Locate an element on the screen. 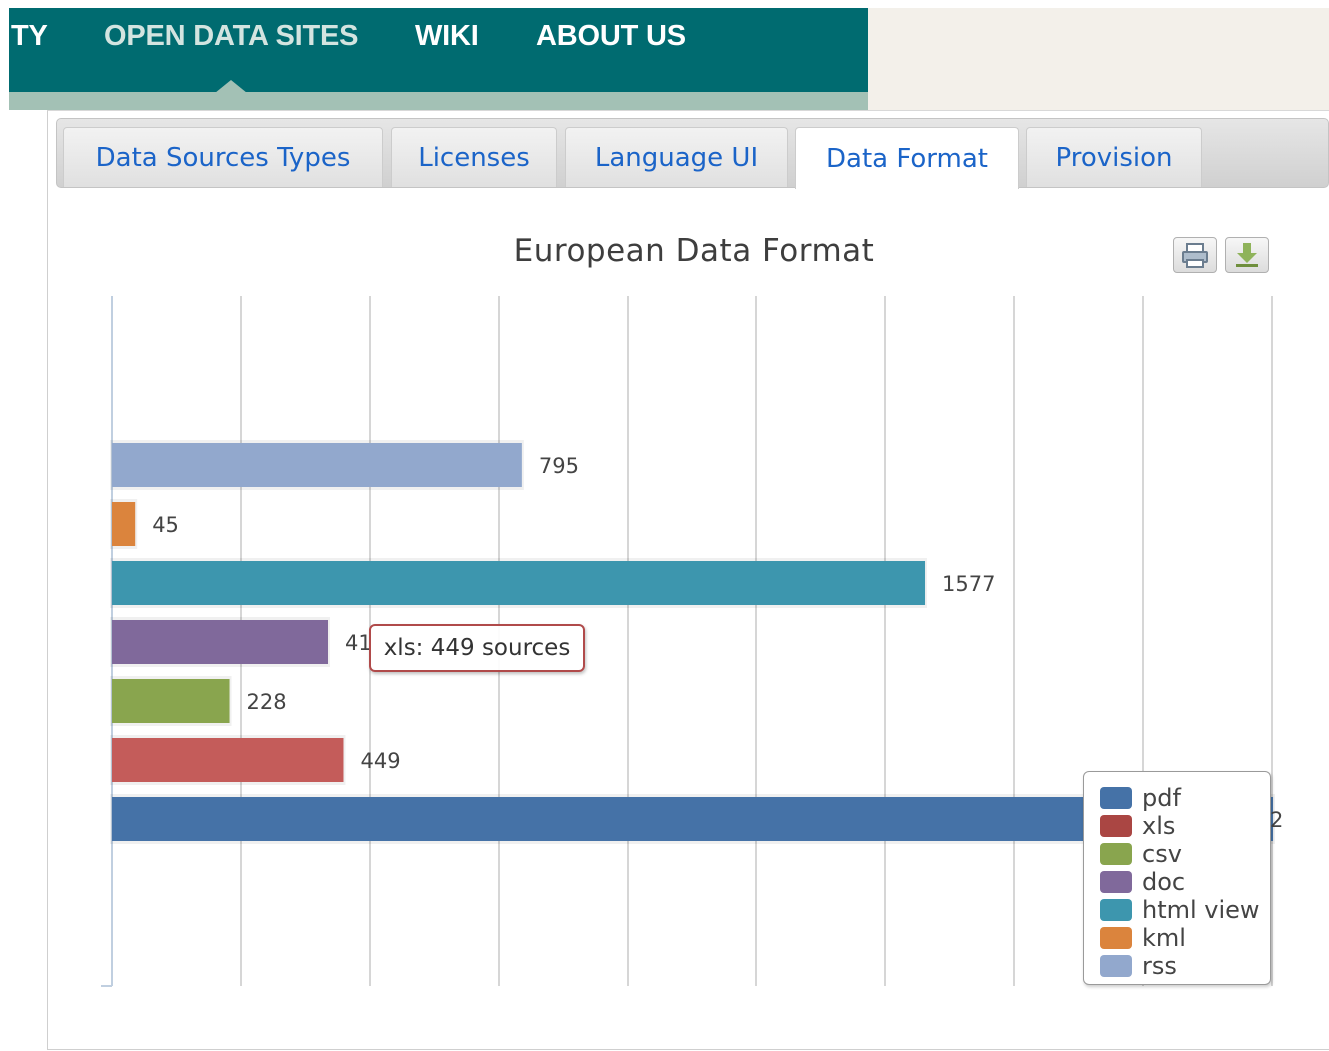 The height and width of the screenshot is (1051, 1329). legend-swatch-kml is located at coordinates (1116, 938).